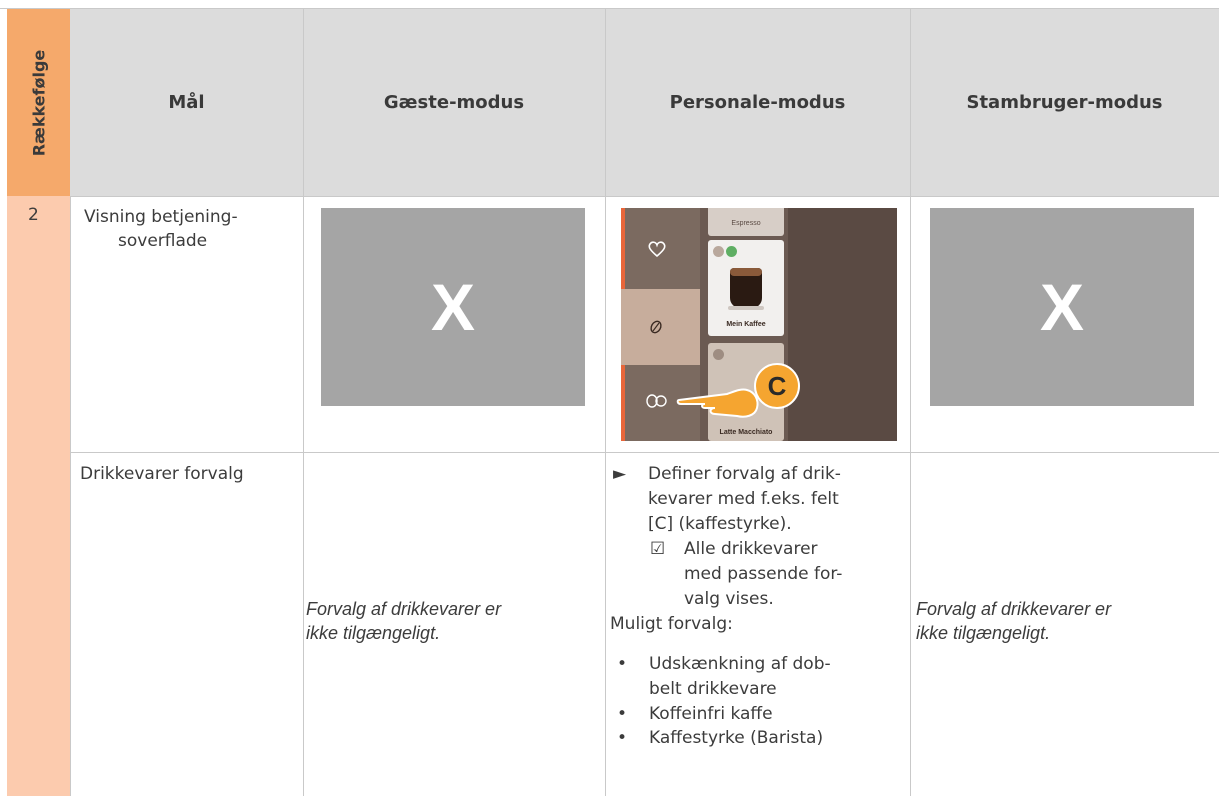 The image size is (1219, 796). I want to click on field-c-marker: C, so click(777, 386).